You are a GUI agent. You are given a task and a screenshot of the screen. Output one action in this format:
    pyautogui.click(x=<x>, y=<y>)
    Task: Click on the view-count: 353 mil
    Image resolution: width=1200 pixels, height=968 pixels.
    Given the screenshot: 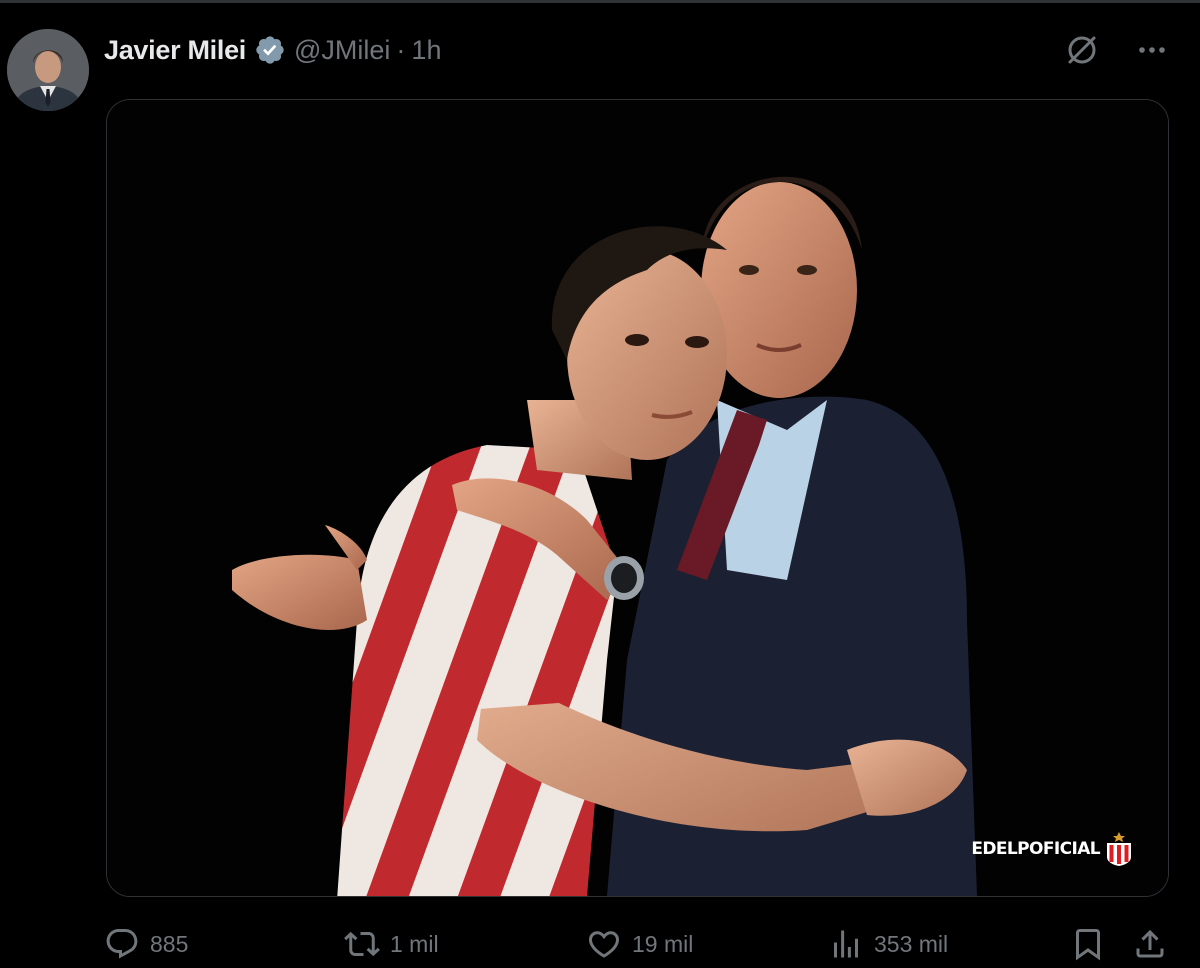 What is the action you would take?
    pyautogui.click(x=911, y=943)
    